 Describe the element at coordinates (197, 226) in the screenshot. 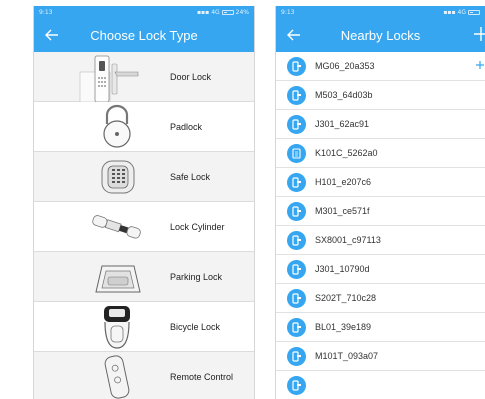

I see `lock-type-label: Lock Cylinder` at that location.